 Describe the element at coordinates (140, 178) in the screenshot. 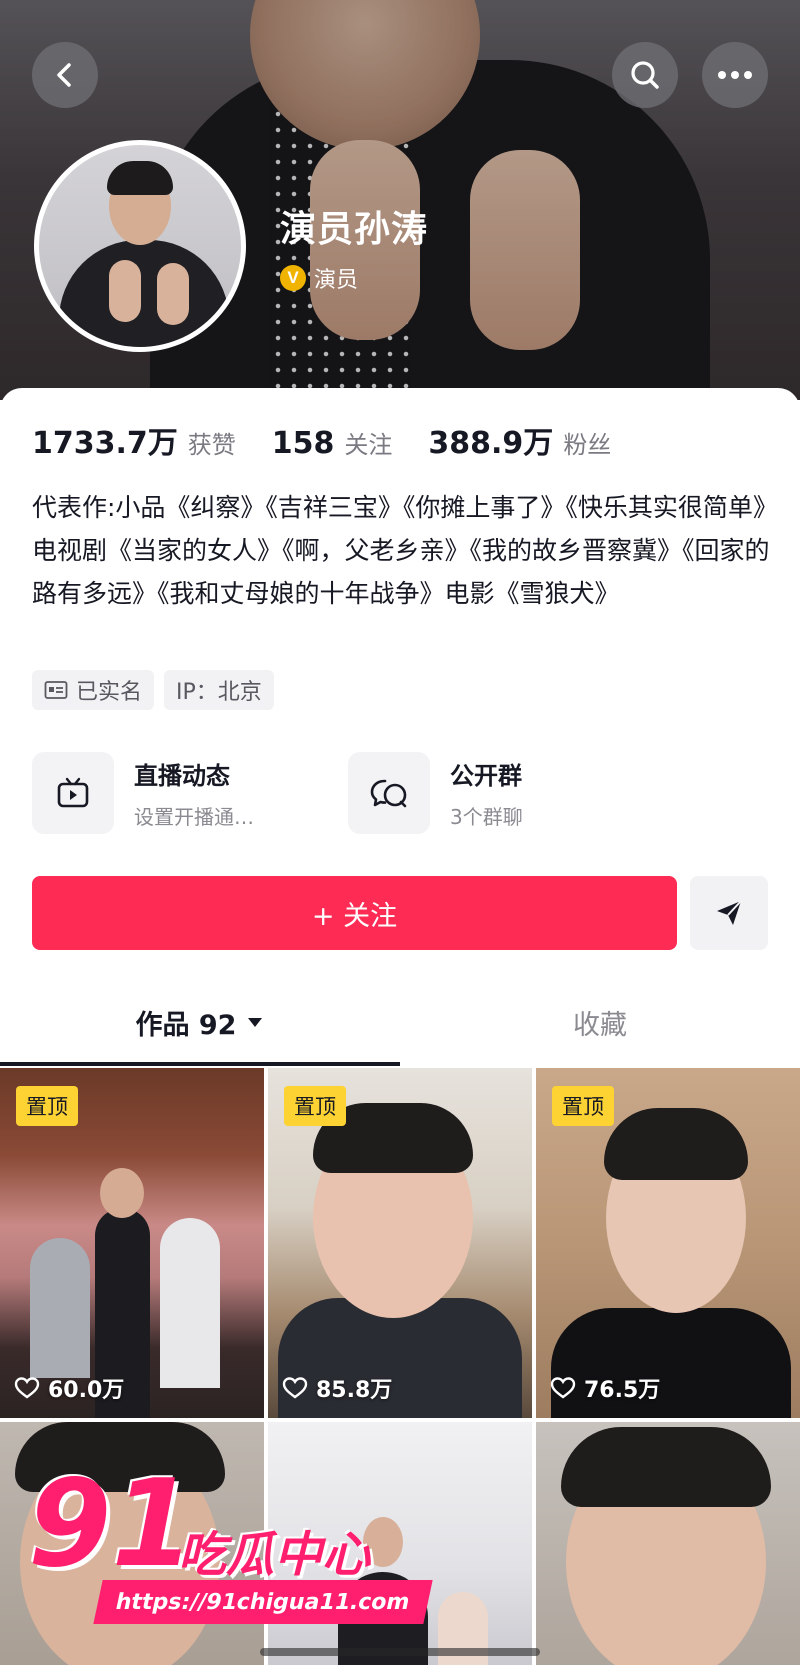

I see `avatar-hair` at that location.